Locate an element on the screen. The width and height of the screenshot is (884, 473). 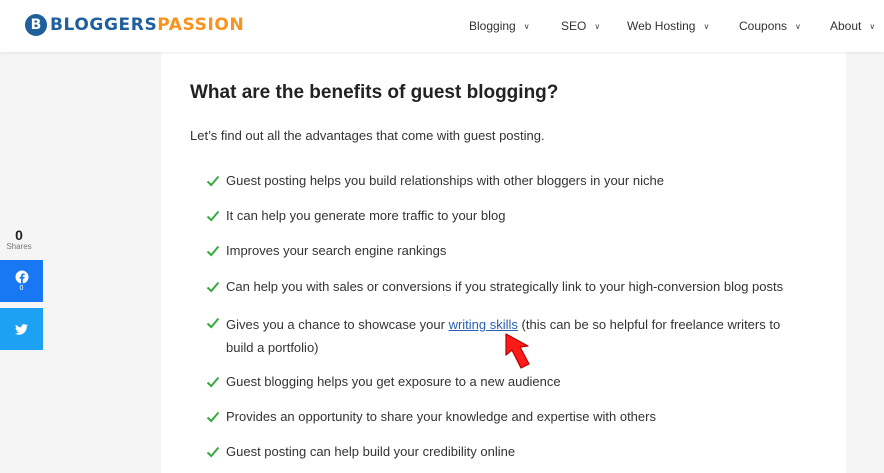
nav-item-seo: SEO ∨ is located at coordinates (580, 26).